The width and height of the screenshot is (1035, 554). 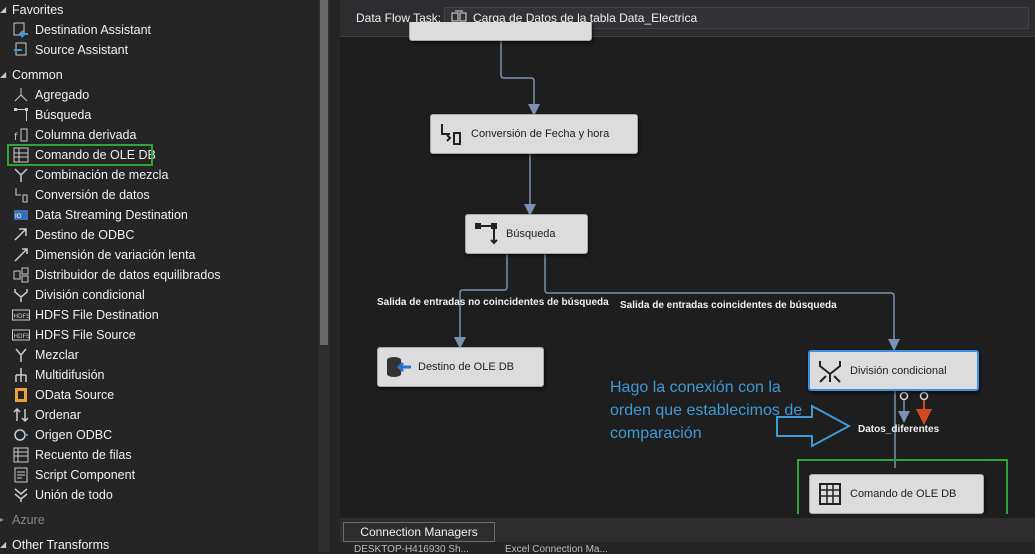 I want to click on component-division-label: División condicional, so click(x=898, y=370).